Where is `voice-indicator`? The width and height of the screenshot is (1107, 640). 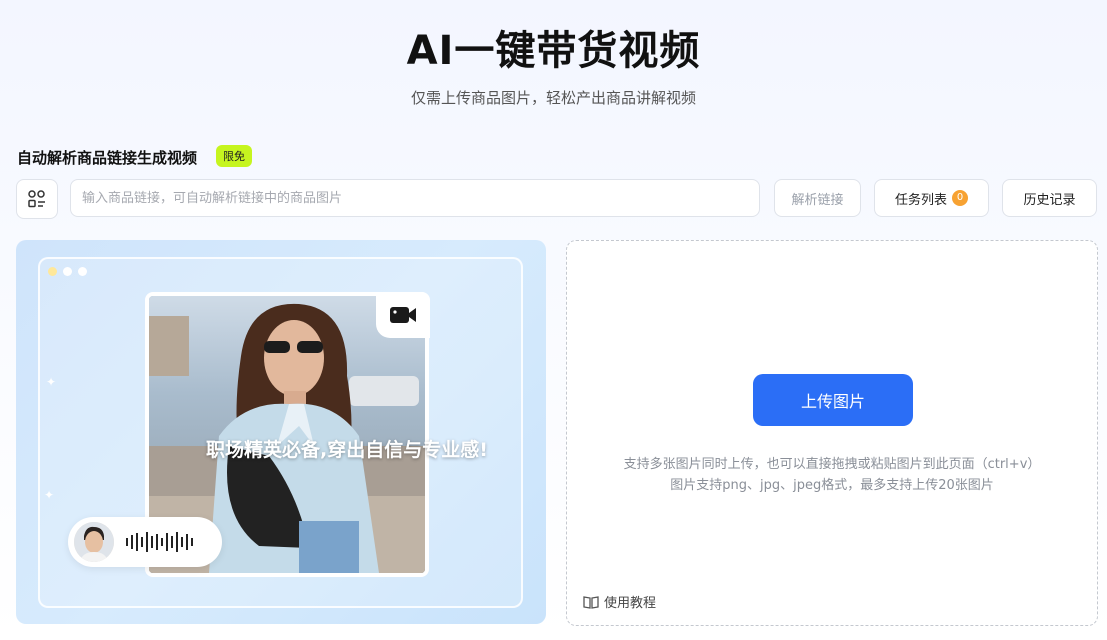
voice-indicator is located at coordinates (145, 542).